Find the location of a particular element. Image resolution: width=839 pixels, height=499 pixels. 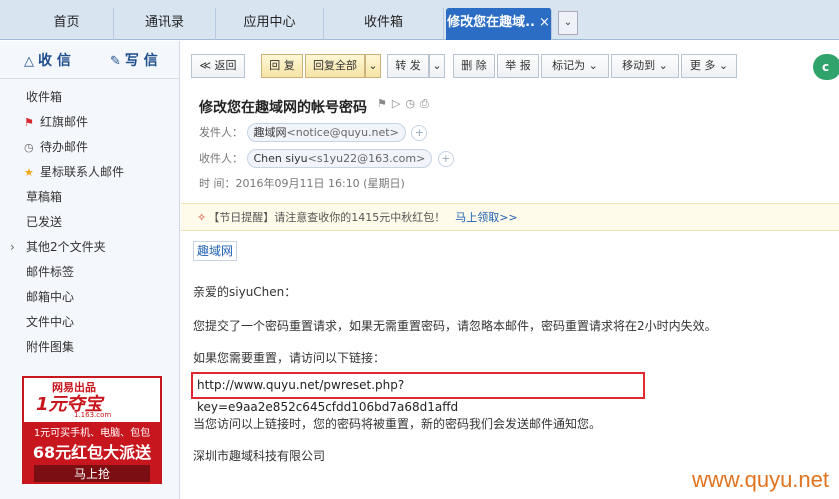

inbox-icon: △ is located at coordinates (29, 61).